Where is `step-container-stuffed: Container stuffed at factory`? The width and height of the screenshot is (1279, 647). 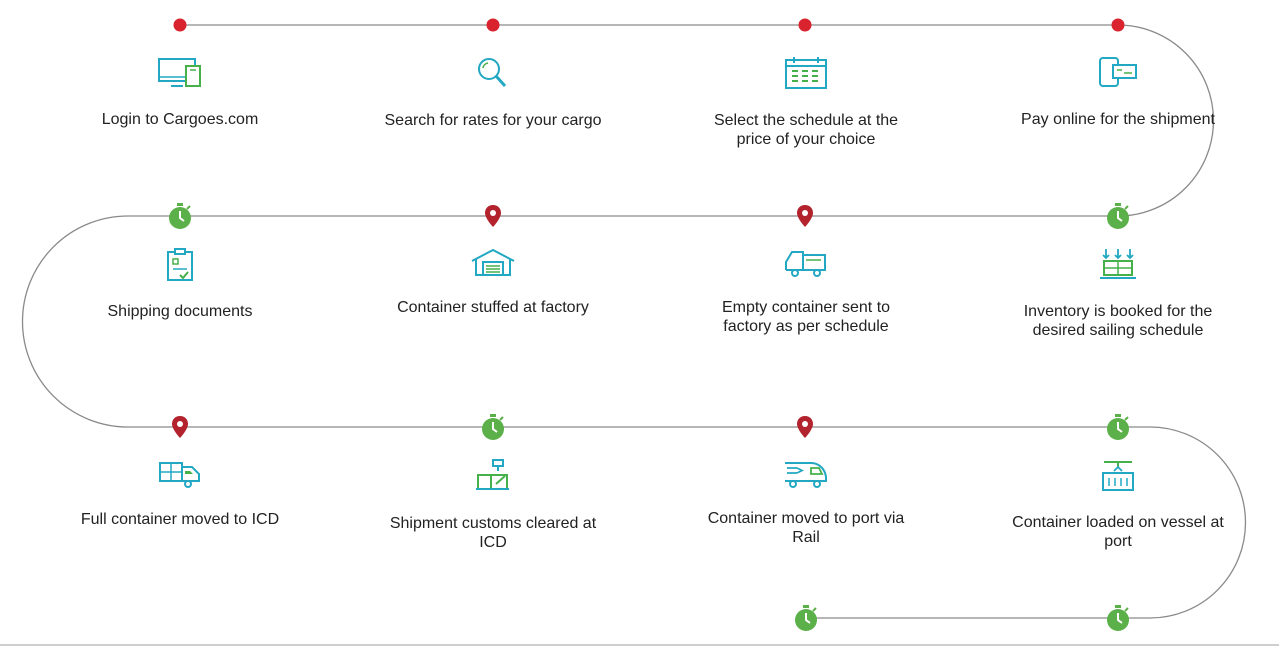
step-container-stuffed: Container stuffed at factory is located at coordinates (493, 282).